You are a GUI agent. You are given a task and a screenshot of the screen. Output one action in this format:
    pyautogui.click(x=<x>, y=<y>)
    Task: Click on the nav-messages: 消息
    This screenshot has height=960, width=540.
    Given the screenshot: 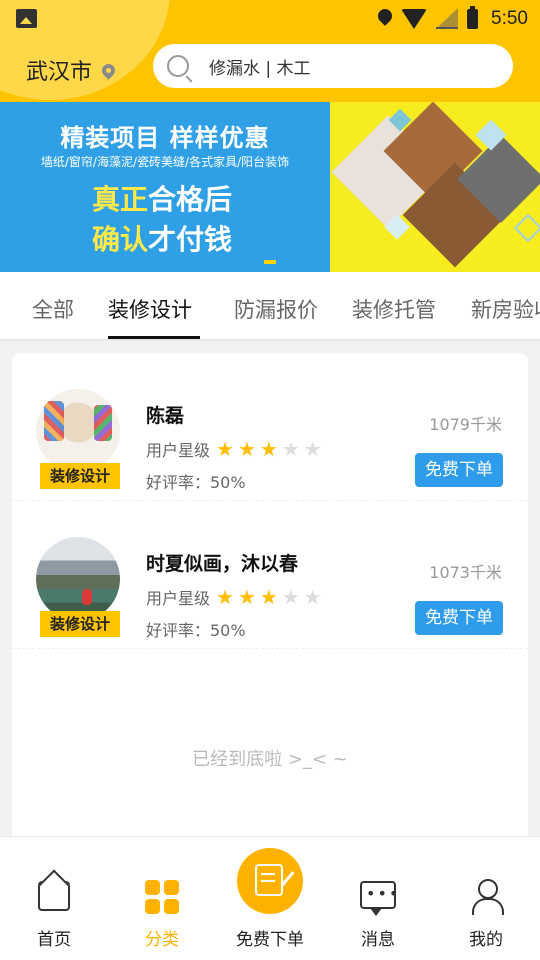 What is the action you would take?
    pyautogui.click(x=378, y=898)
    